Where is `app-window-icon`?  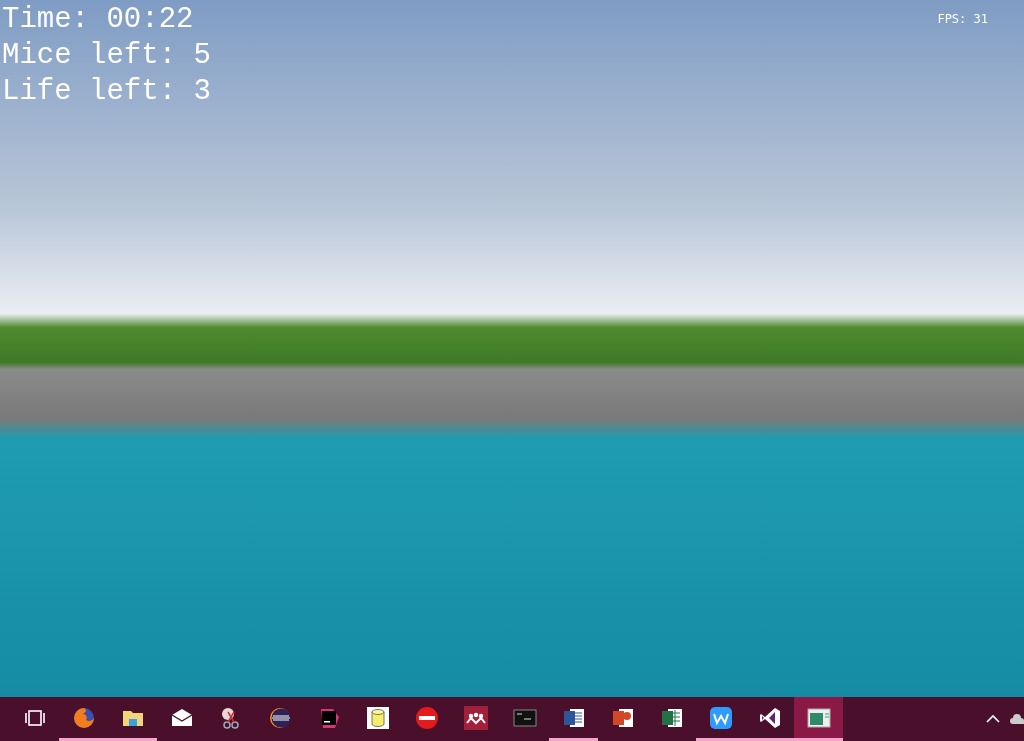 app-window-icon is located at coordinates (818, 717).